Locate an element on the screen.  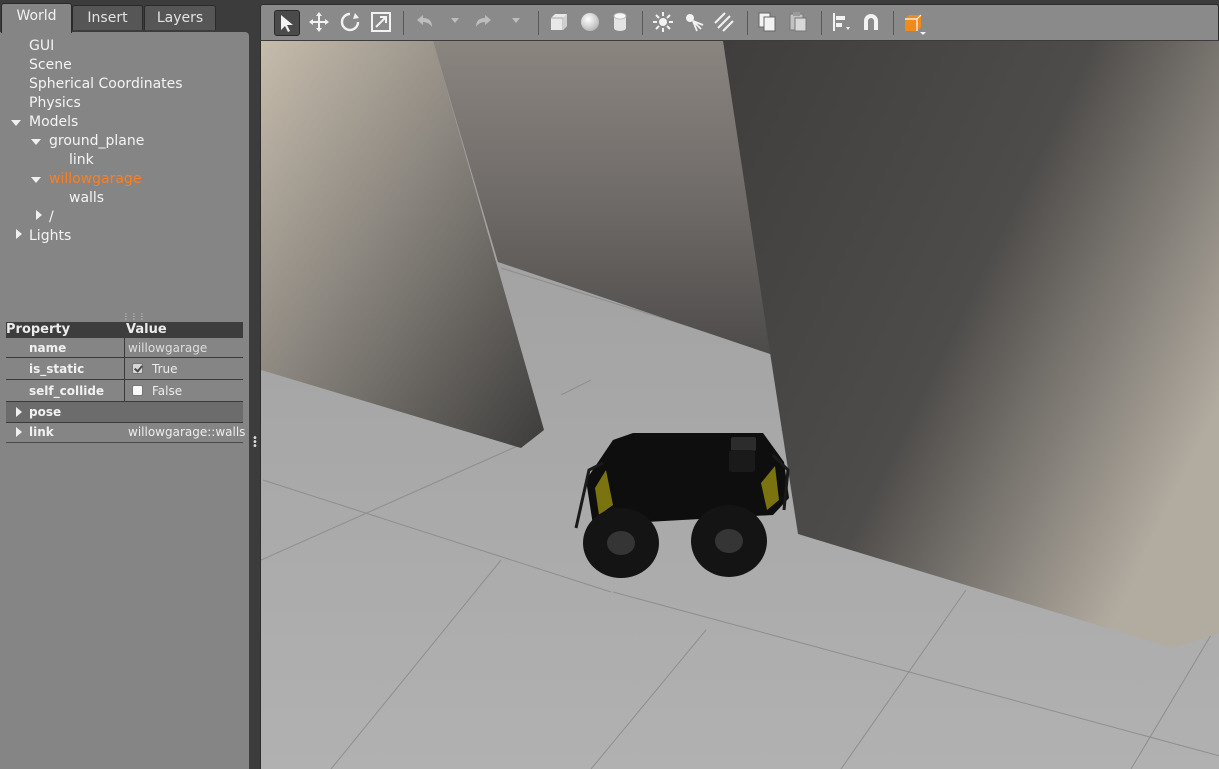
splitter-grip-icon: • • • is located at coordinates (255, 443).